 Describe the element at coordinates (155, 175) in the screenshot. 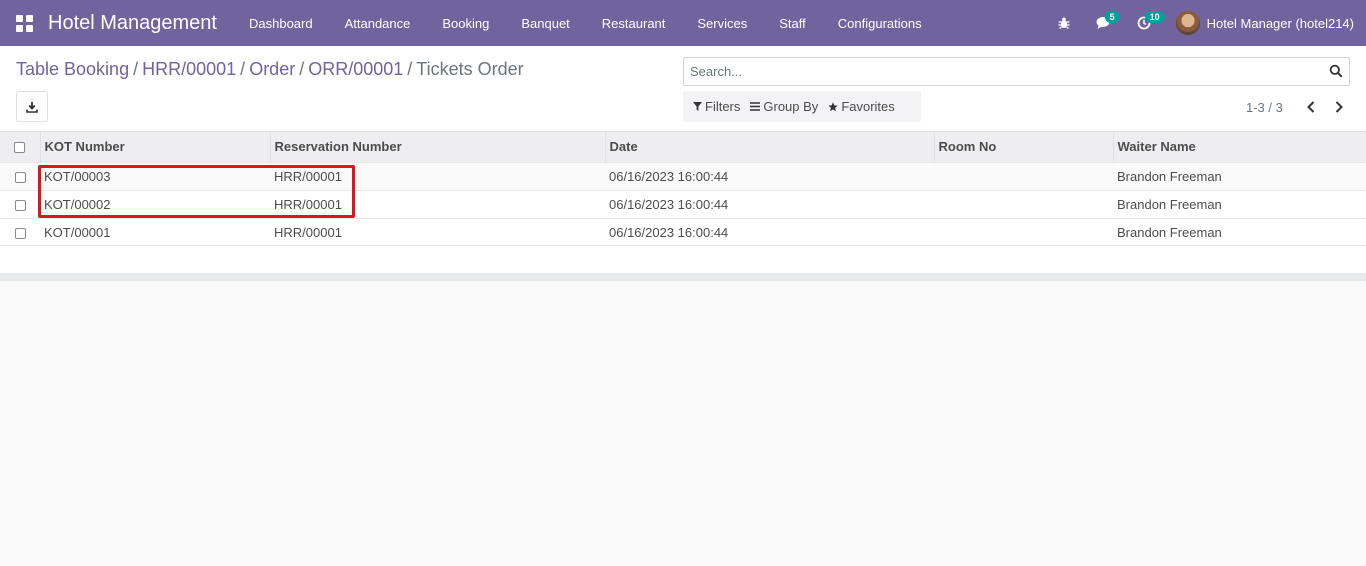

I see `kot-number-cell: KOT/00003` at that location.